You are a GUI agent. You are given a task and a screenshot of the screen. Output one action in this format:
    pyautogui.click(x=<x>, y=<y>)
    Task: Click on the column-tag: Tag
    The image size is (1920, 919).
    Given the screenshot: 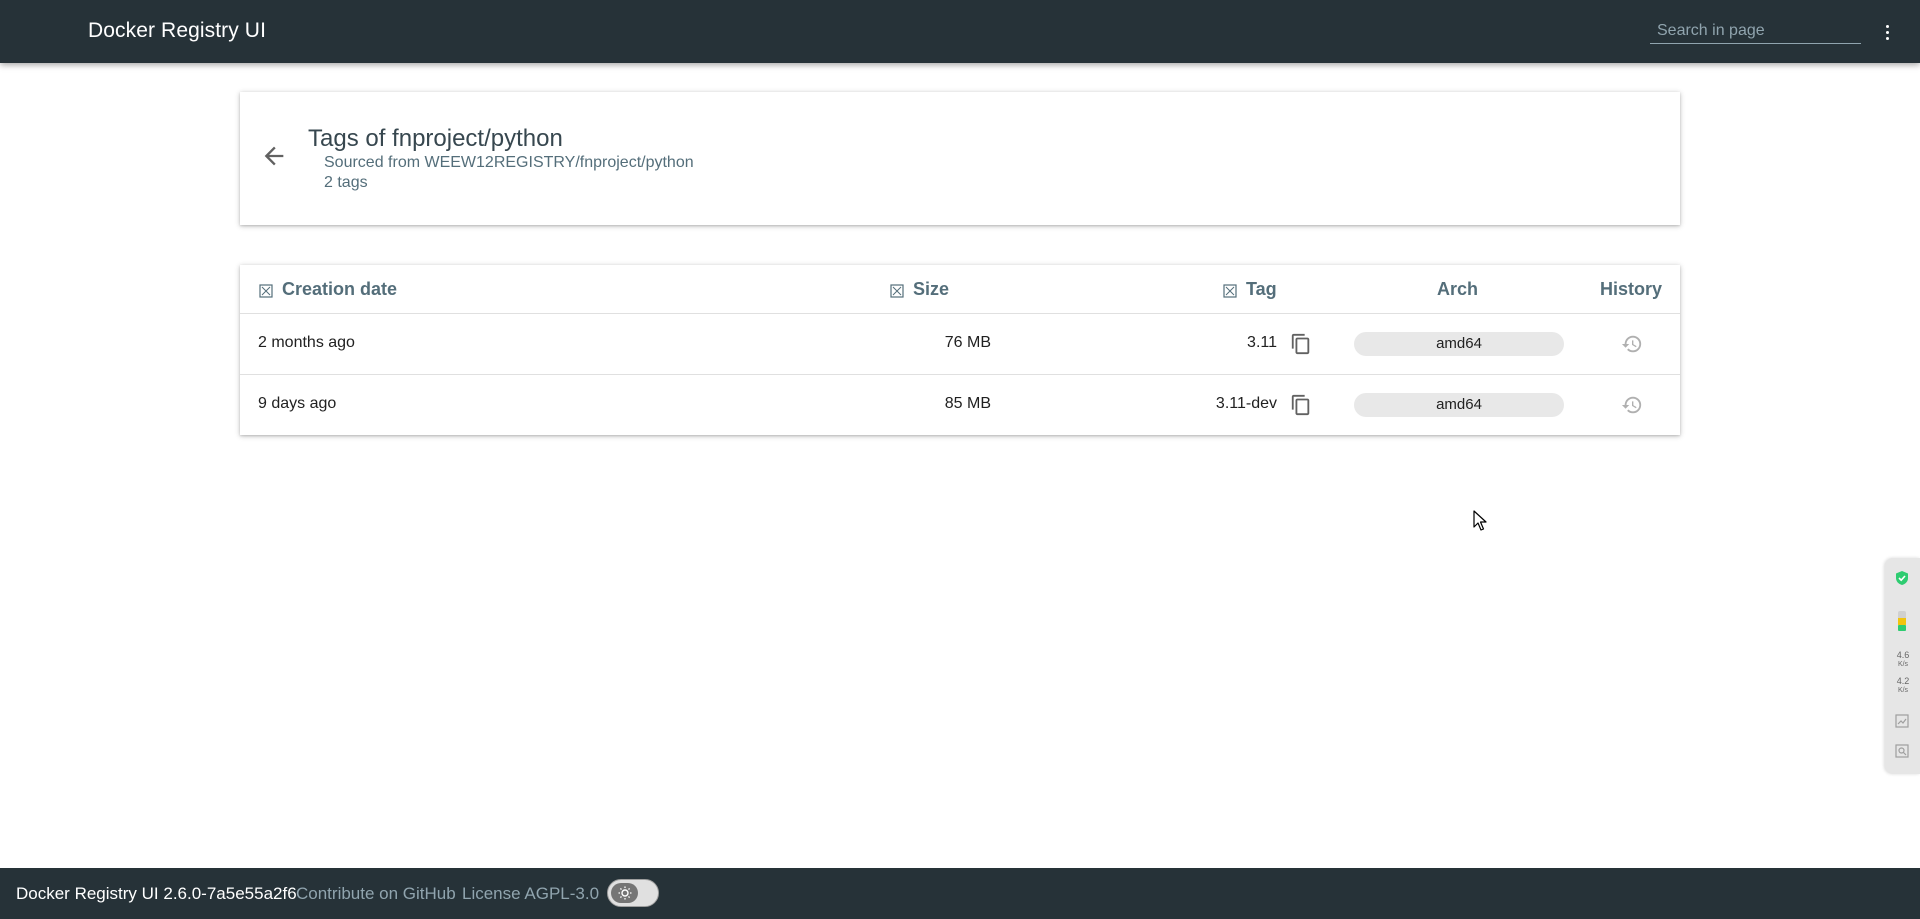 What is the action you would take?
    pyautogui.click(x=1250, y=289)
    